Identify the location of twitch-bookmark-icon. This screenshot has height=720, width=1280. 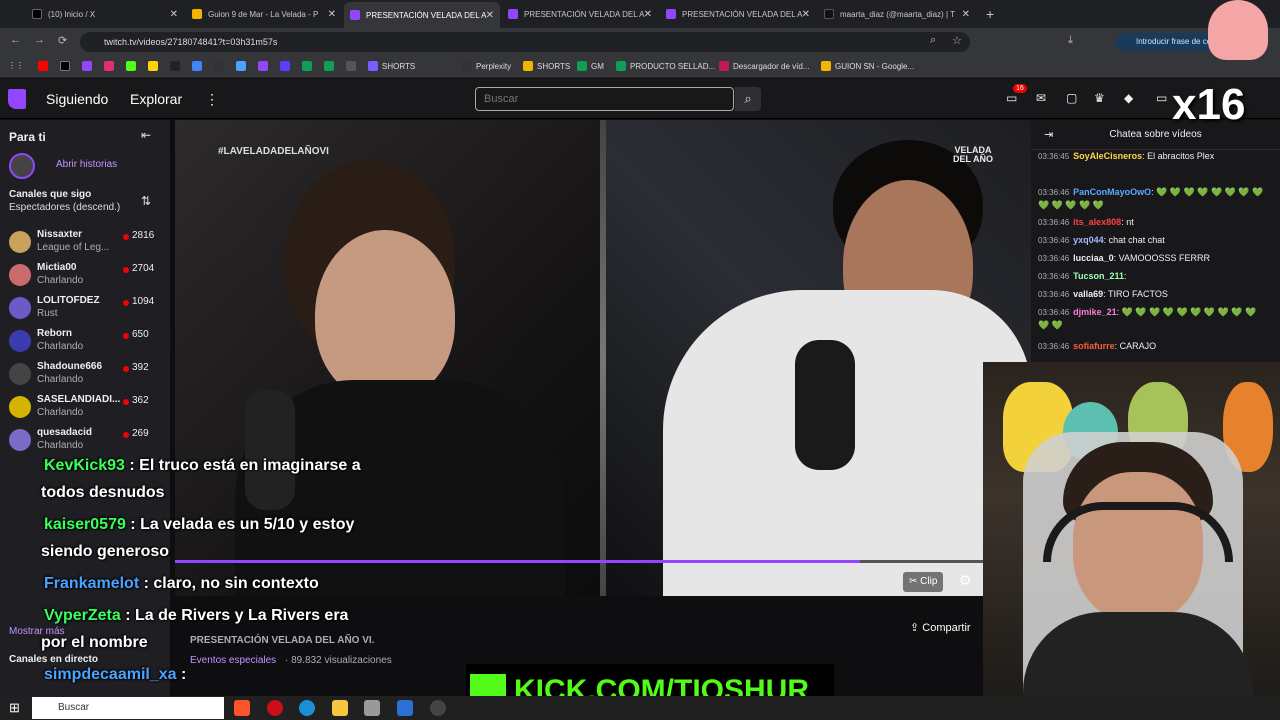
(89, 66).